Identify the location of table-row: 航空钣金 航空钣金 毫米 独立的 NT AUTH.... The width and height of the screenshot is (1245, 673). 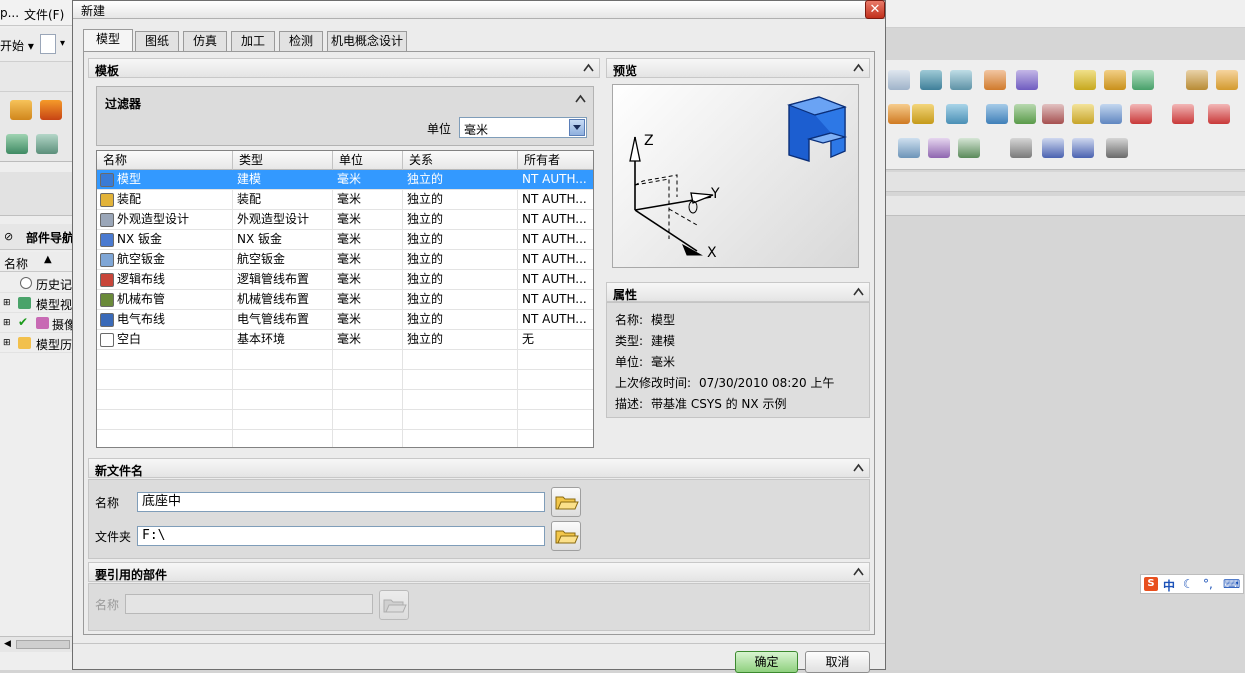
(345, 260).